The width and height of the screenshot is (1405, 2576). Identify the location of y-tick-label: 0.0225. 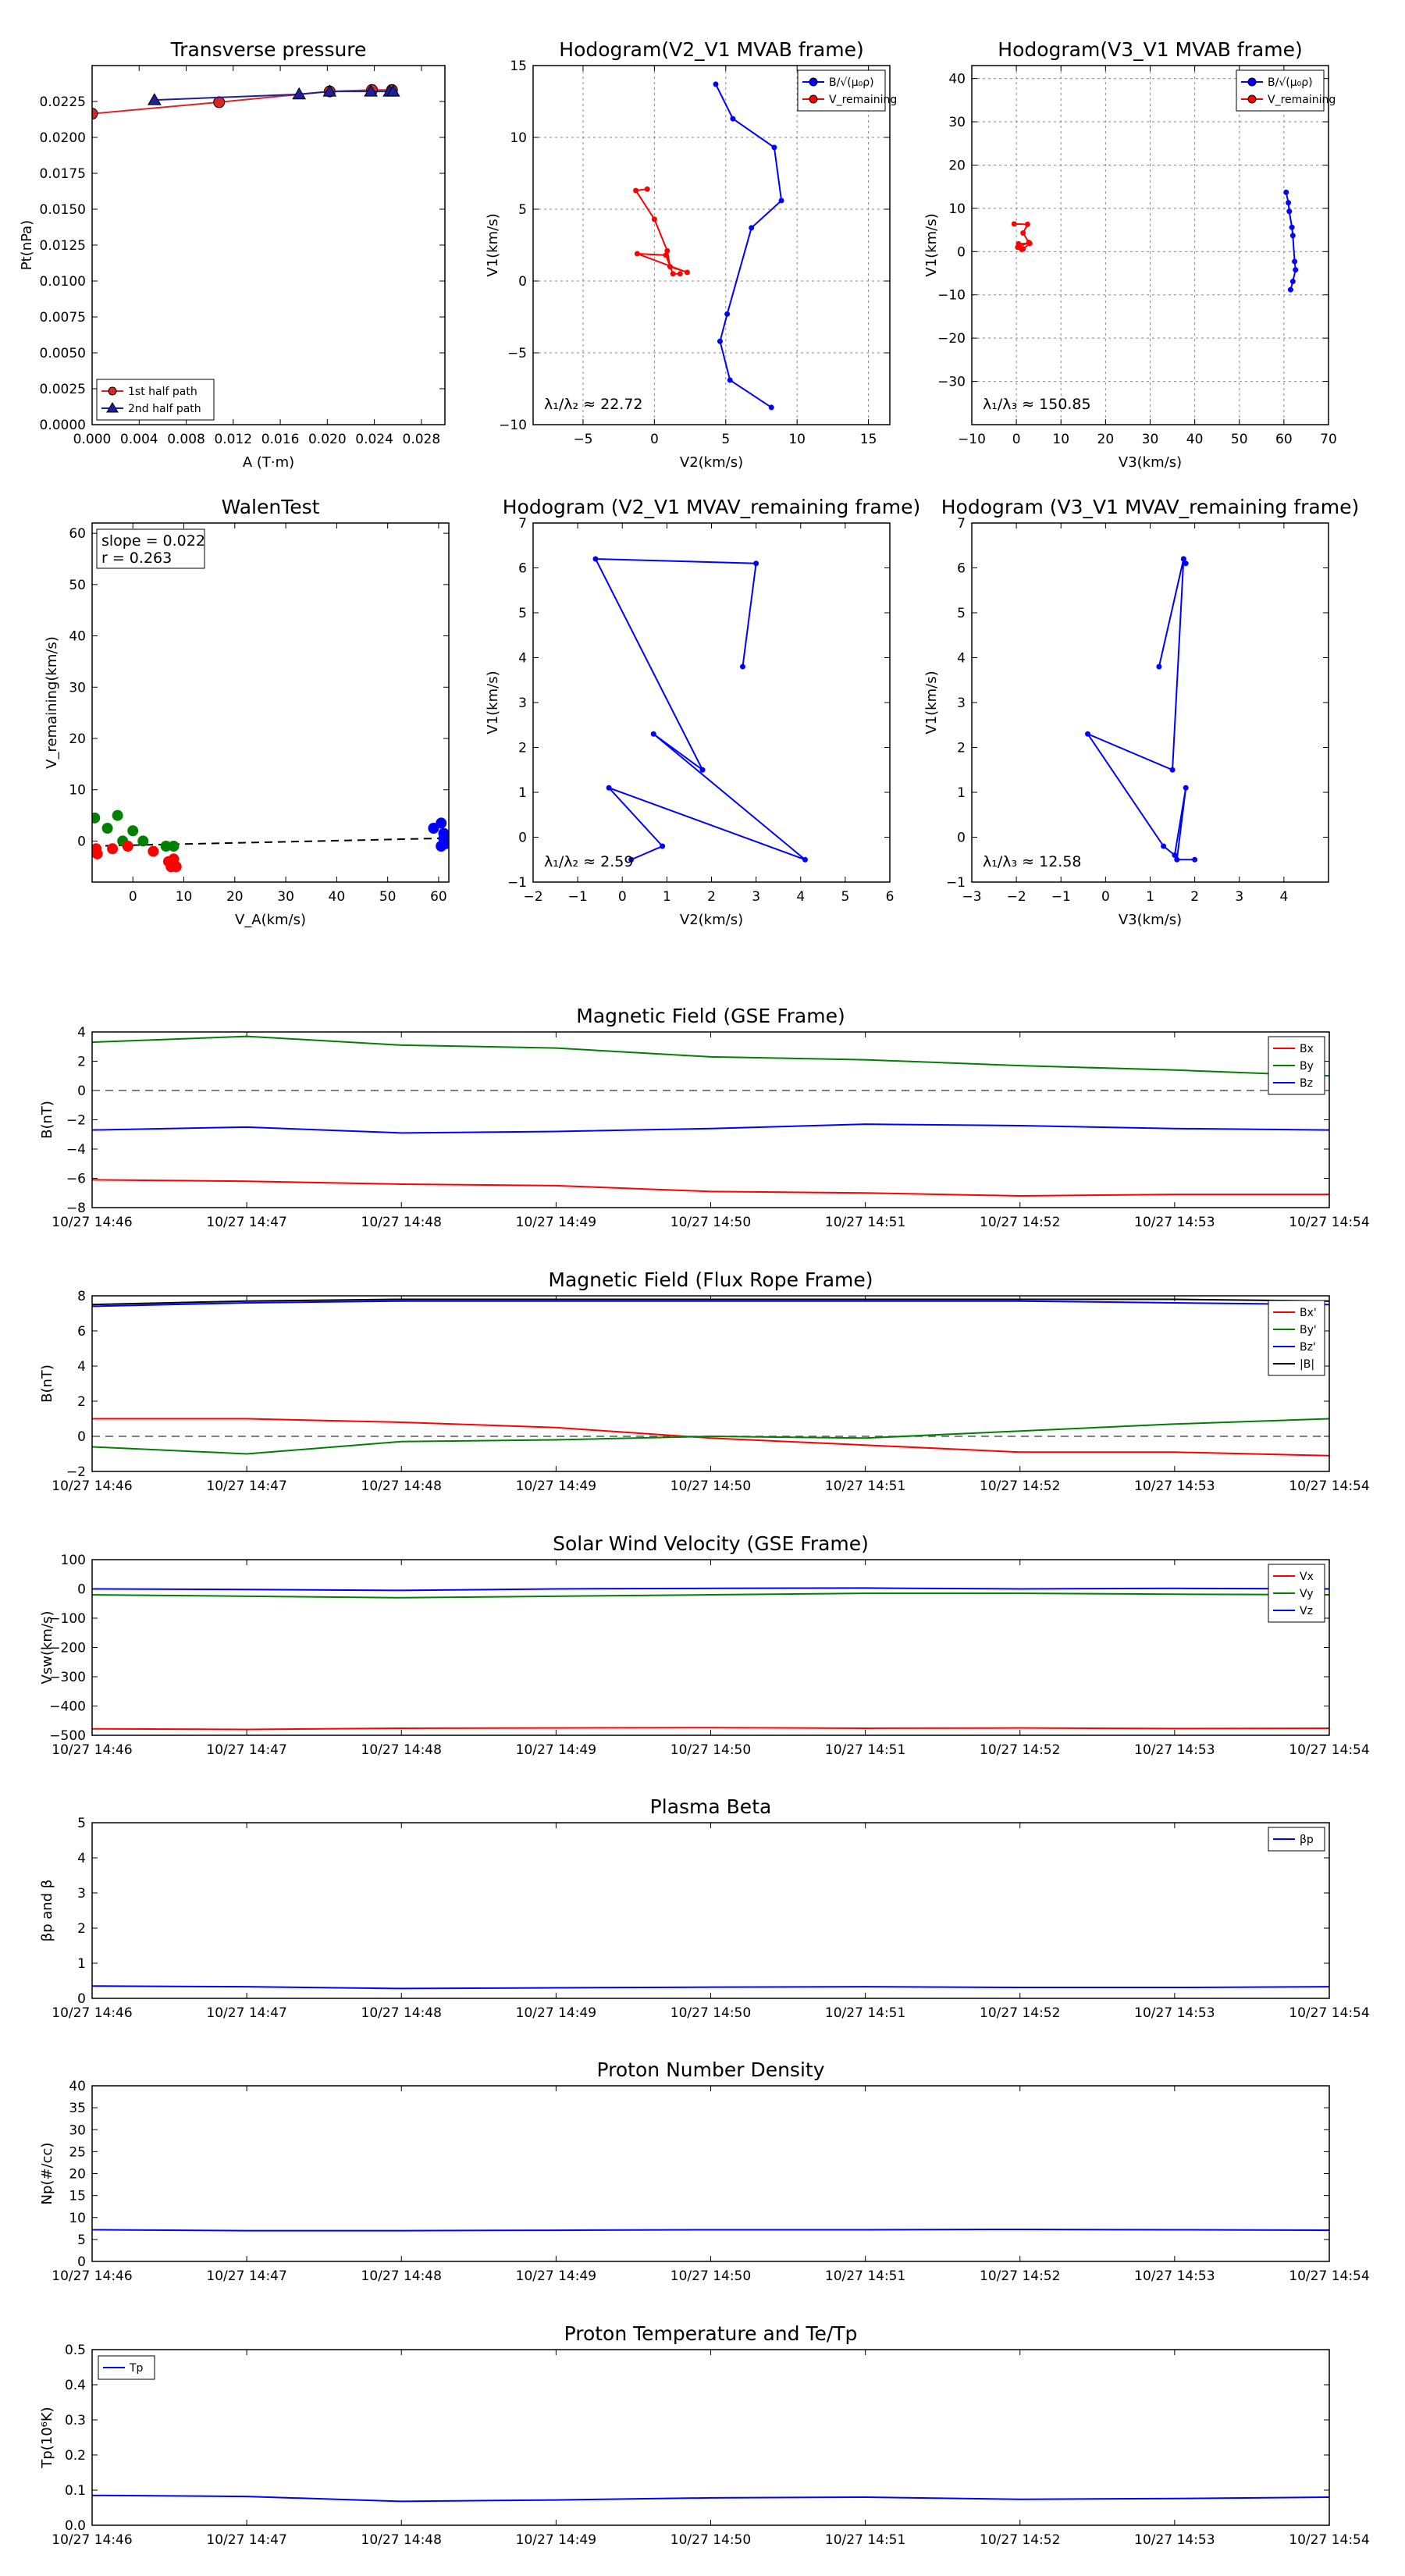
(63, 102).